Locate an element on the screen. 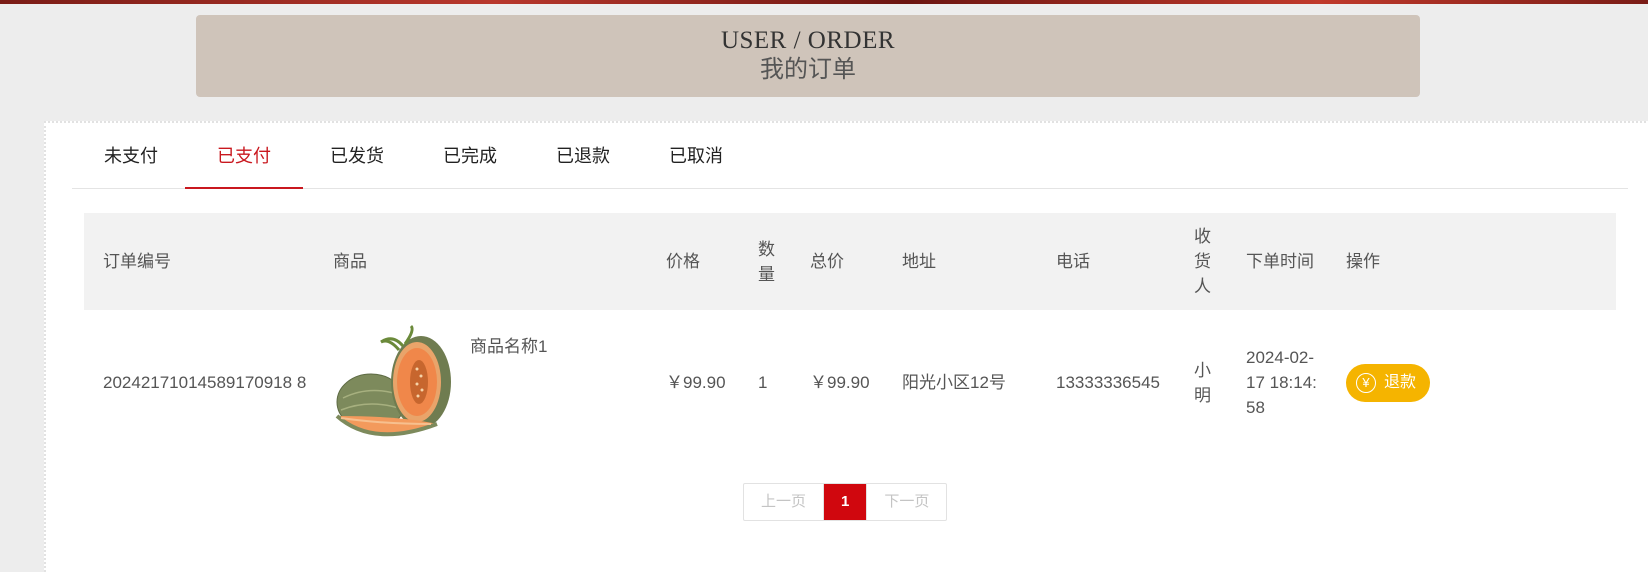 The height and width of the screenshot is (572, 1648). current-page-button: 1 is located at coordinates (845, 502).